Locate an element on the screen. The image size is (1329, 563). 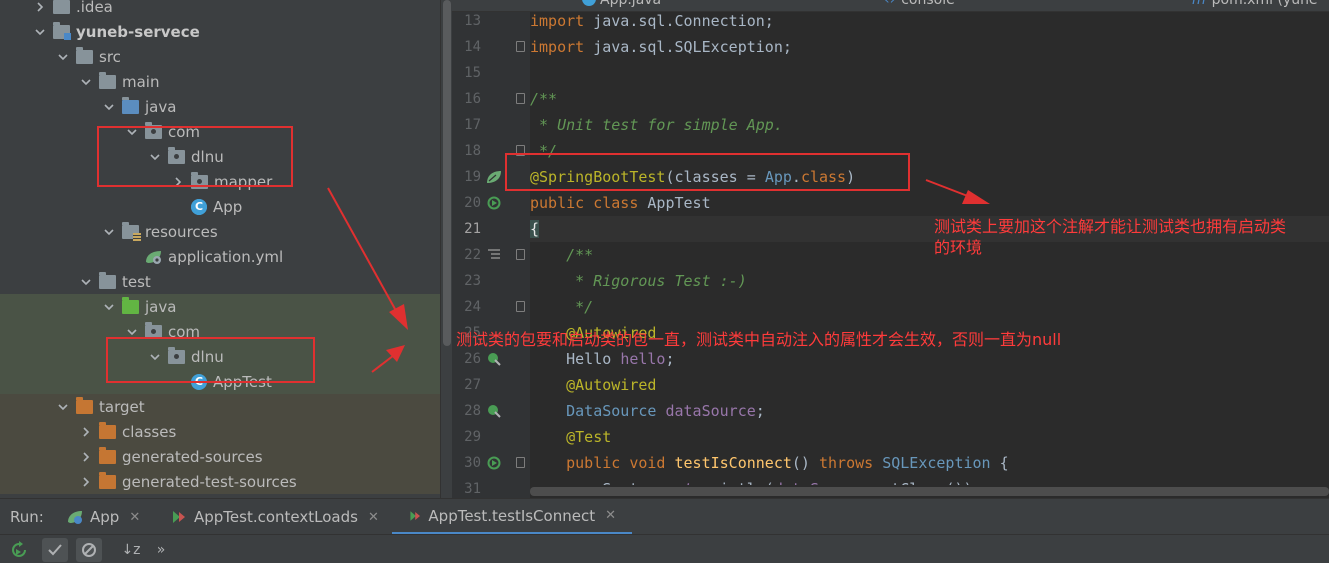
annotation-box-springboottest is located at coordinates (707, 172).